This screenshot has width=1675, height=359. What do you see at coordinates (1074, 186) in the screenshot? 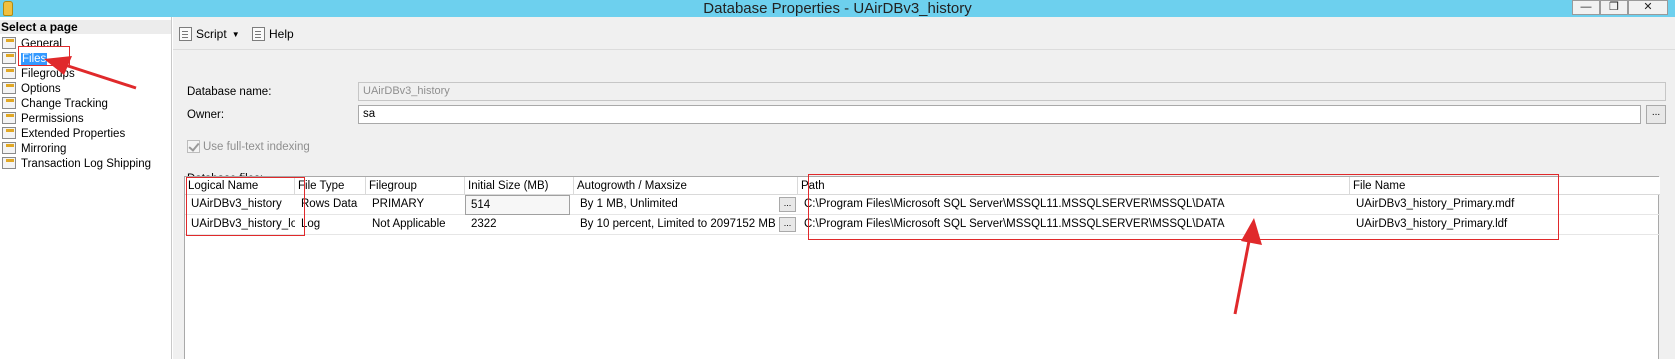
I see `column-header-path: Path` at bounding box center [1074, 186].